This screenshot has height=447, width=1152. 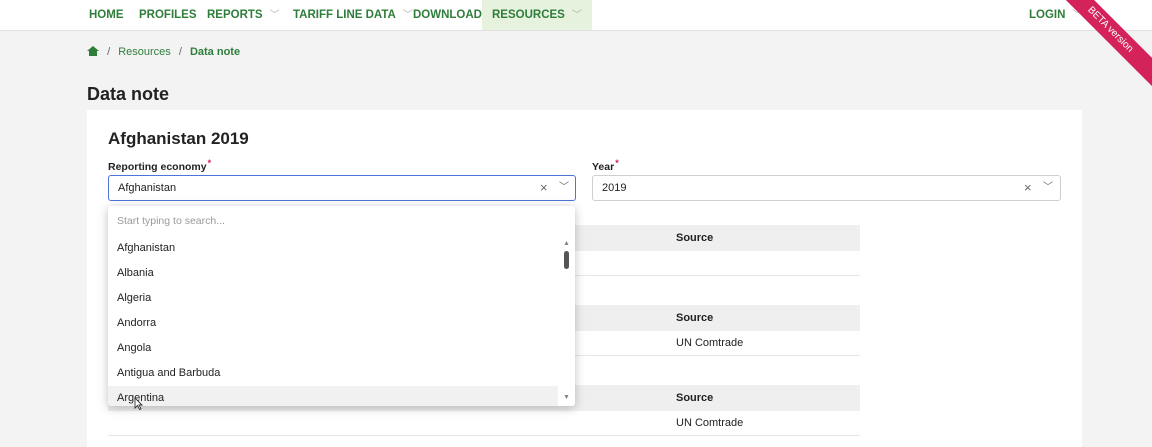 What do you see at coordinates (1047, 15) in the screenshot?
I see `nav-login-label: LOGIN` at bounding box center [1047, 15].